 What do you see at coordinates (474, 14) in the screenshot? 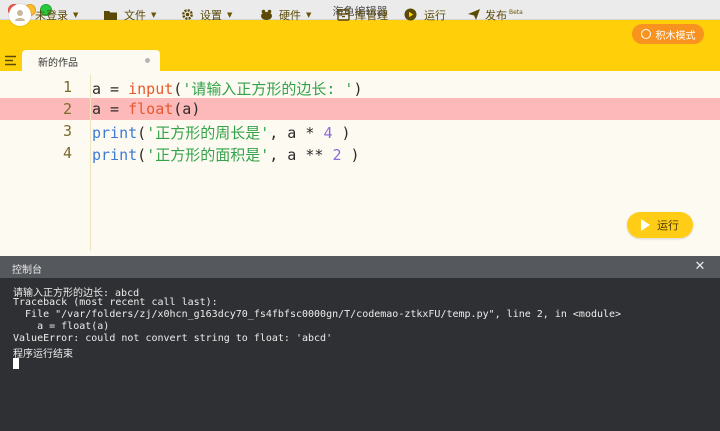
I see `send-icon` at bounding box center [474, 14].